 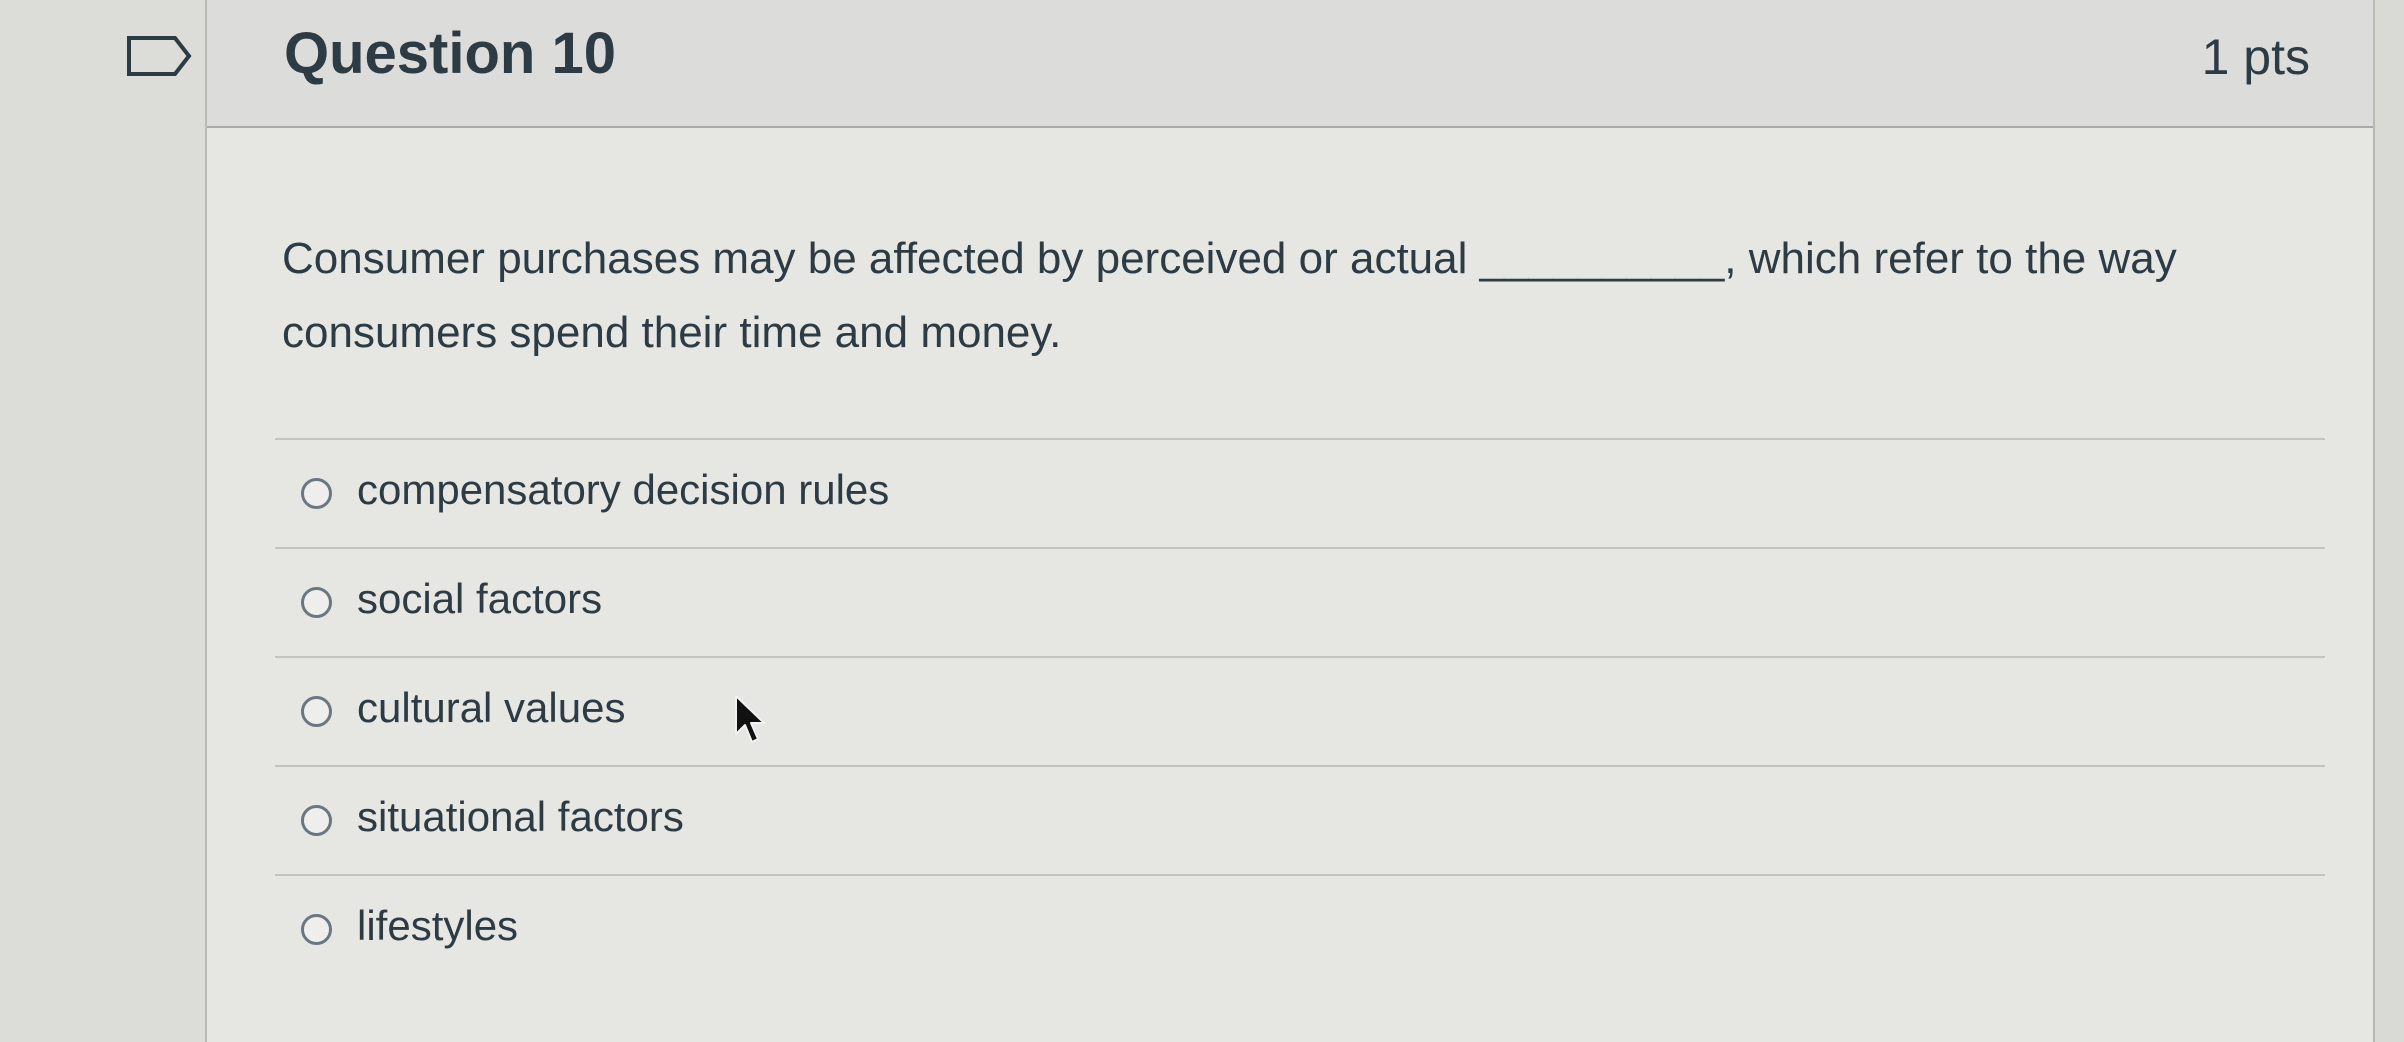 What do you see at coordinates (1290, 64) in the screenshot?
I see `question-header: Question 10 1 pts` at bounding box center [1290, 64].